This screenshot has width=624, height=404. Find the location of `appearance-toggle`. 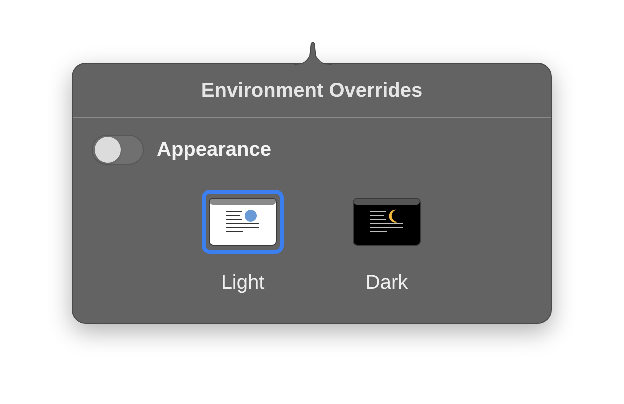

appearance-toggle is located at coordinates (118, 150).